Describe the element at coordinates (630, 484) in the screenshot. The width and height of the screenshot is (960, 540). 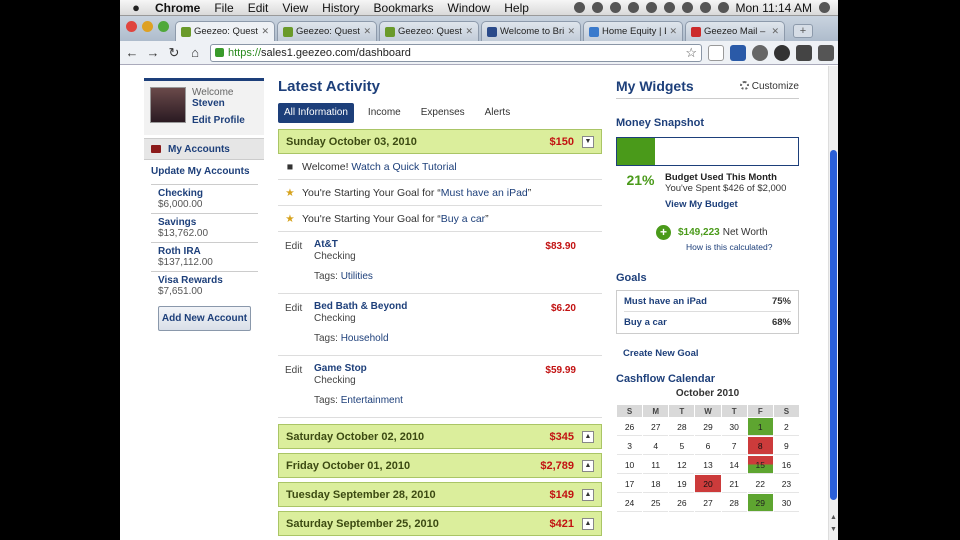
I see `calendar-day: 17` at that location.